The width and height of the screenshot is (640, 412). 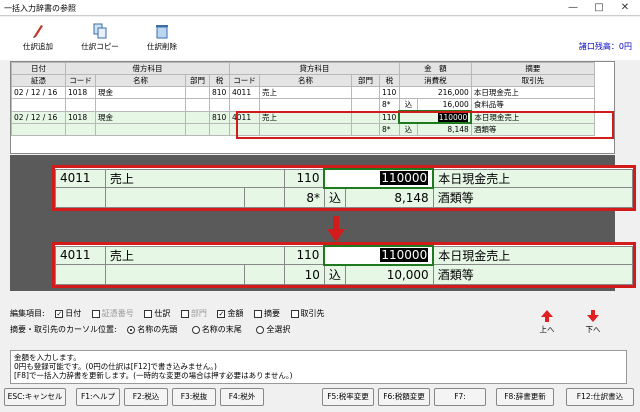 What do you see at coordinates (334, 274) in the screenshot?
I see `zoom-tax-included: 込` at bounding box center [334, 274].